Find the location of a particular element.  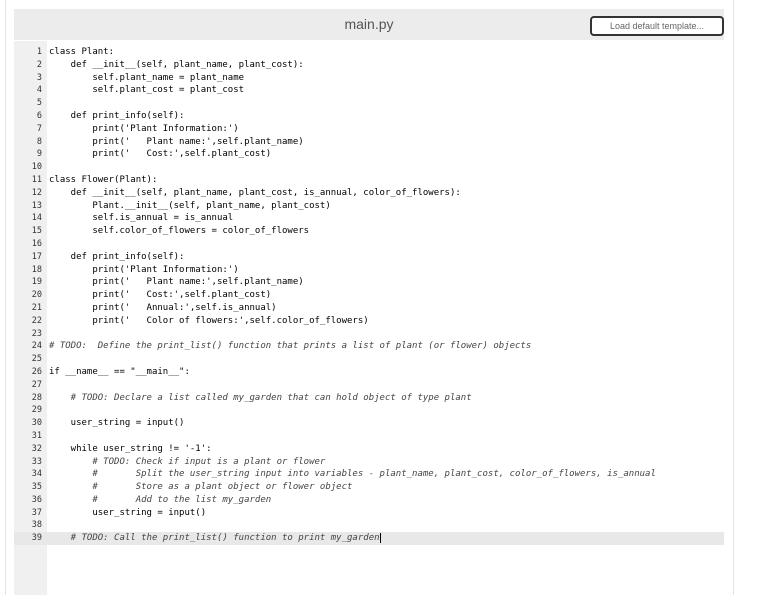

code-line: 29 is located at coordinates (369, 410).